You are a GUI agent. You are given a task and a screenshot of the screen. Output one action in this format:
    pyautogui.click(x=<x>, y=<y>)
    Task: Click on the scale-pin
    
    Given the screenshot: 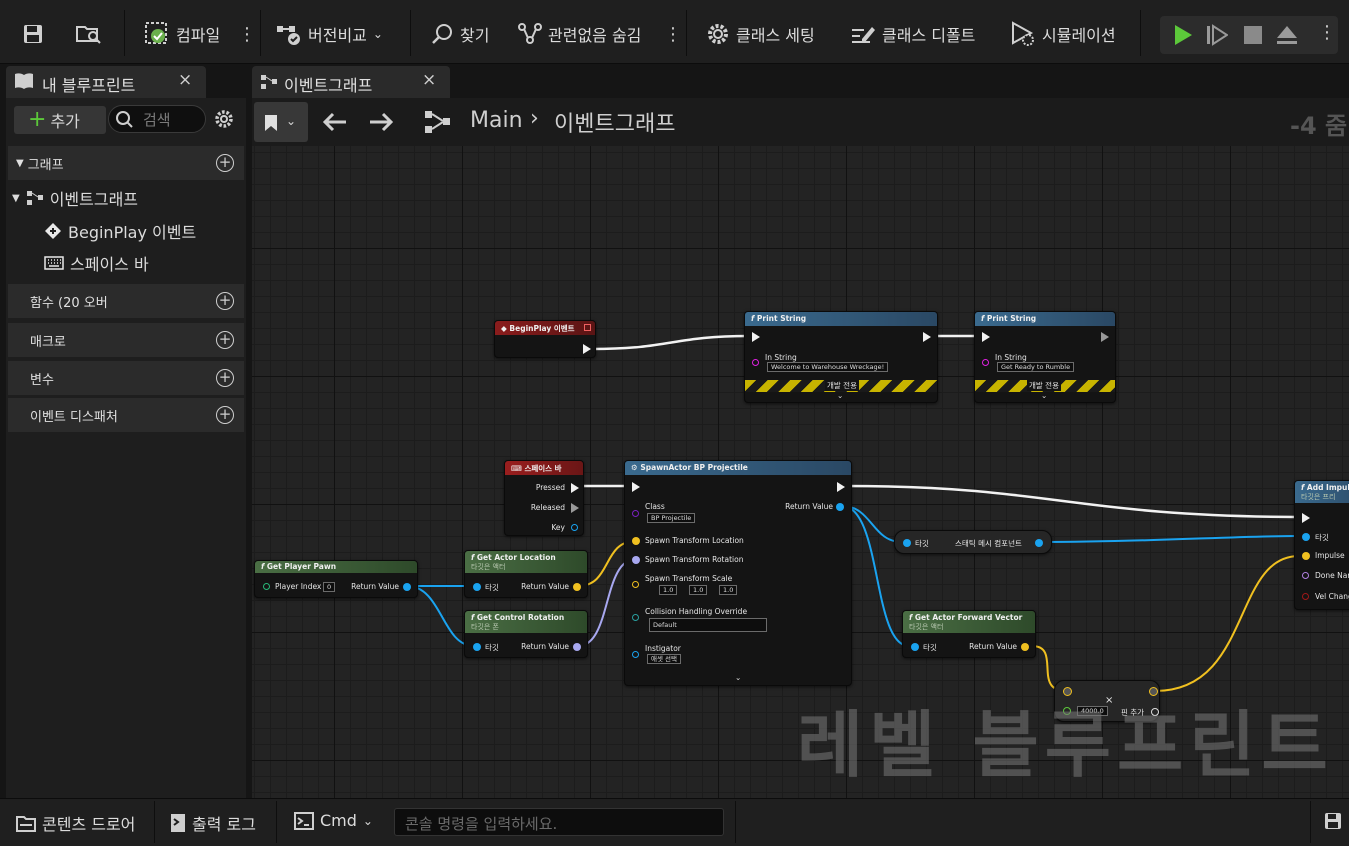 What is the action you would take?
    pyautogui.click(x=635, y=584)
    